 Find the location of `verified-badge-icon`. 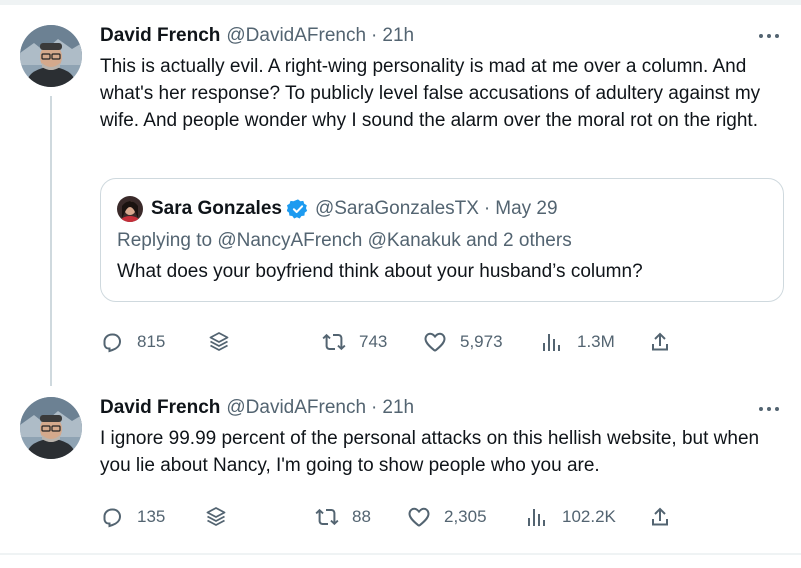

verified-badge-icon is located at coordinates (297, 209).